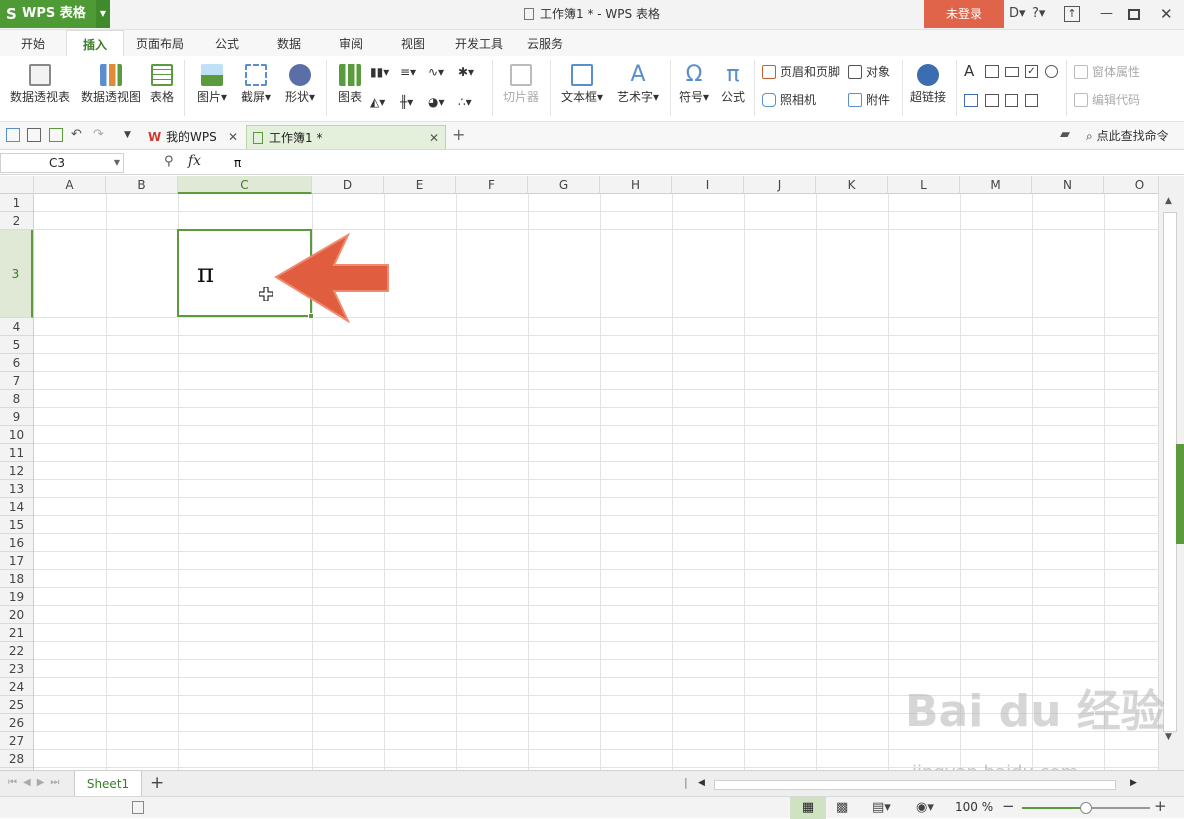  I want to click on row-header: 14, so click(16, 507).